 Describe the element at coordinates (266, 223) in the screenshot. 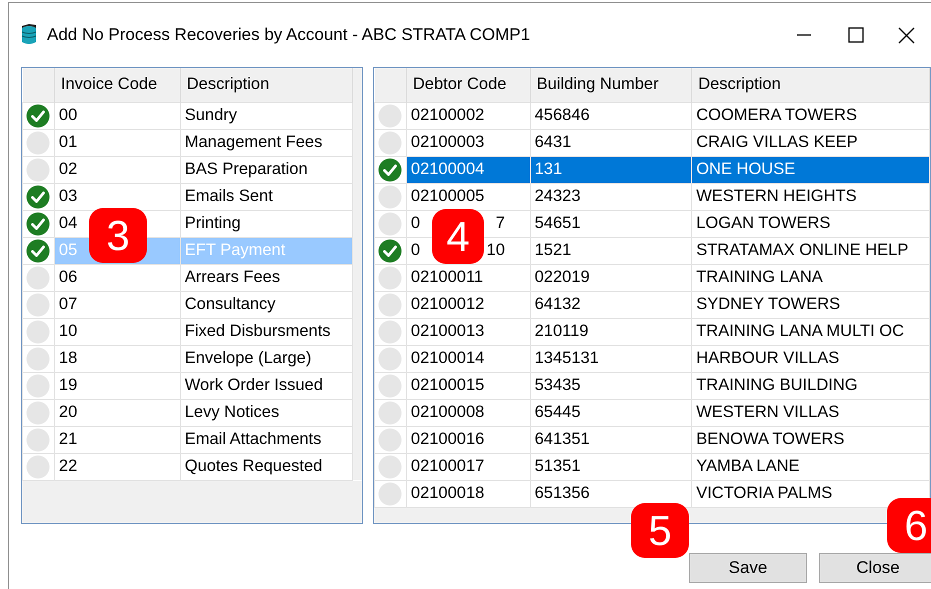

I see `table-cell: Printing` at that location.